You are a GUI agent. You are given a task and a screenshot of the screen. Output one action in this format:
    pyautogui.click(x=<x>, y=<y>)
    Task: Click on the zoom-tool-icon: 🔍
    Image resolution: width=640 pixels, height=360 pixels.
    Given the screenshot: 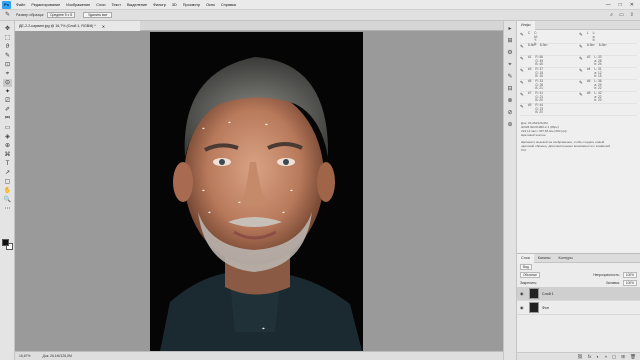 What is the action you would take?
    pyautogui.click(x=7, y=200)
    